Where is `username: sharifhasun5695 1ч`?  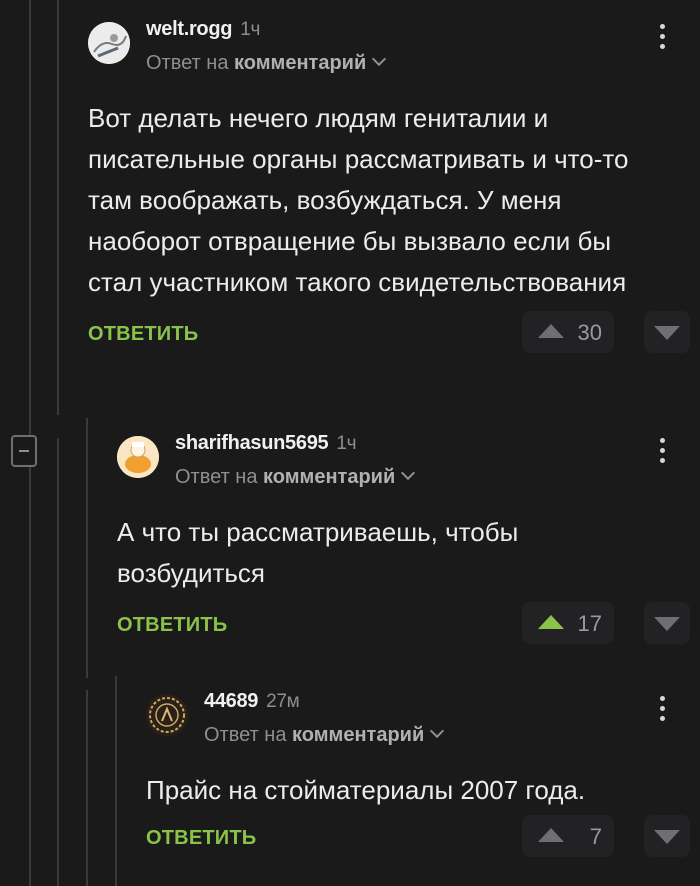
username: sharifhasun5695 1ч is located at coordinates (266, 443).